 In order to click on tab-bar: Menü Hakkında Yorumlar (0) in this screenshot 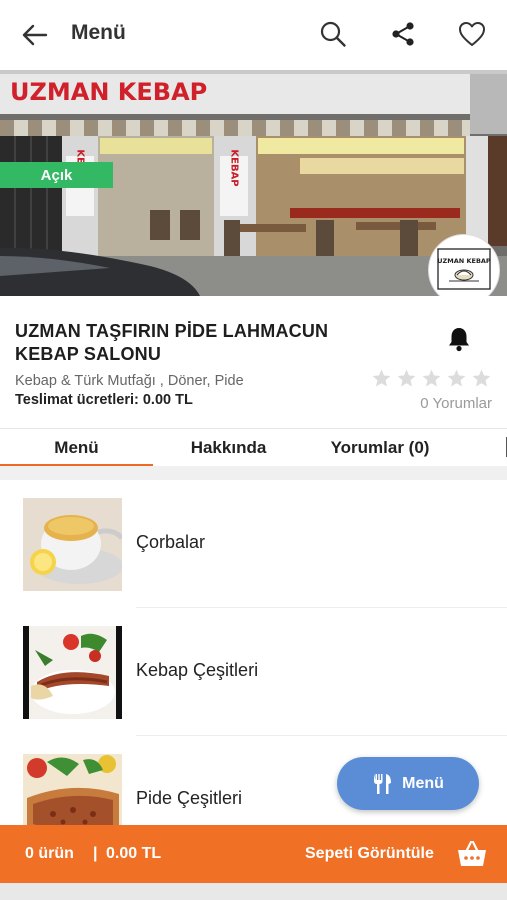, I will do `click(253, 447)`.